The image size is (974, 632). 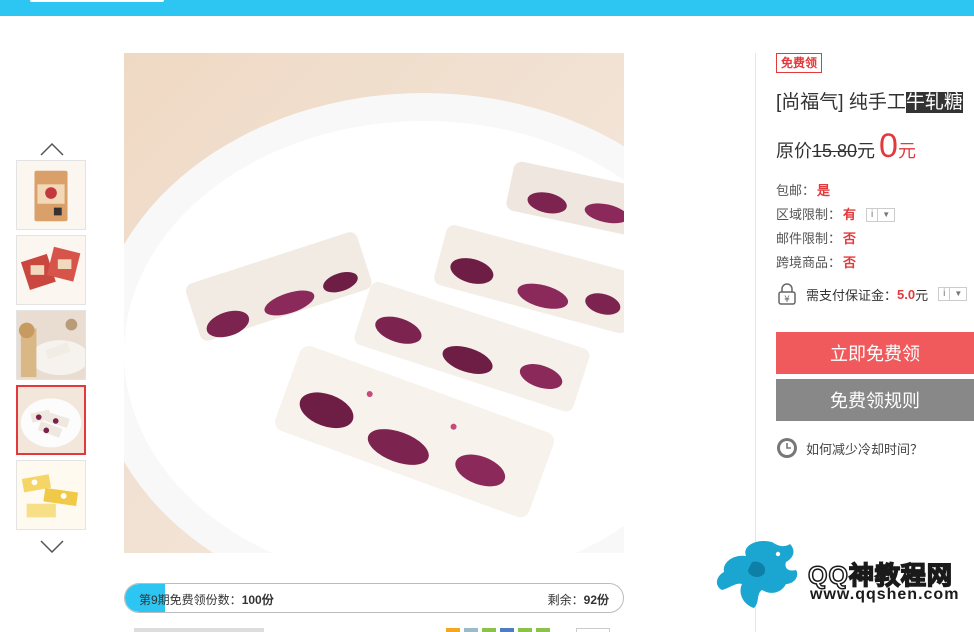 I want to click on title-highlight: 牛轧糖, so click(x=934, y=102).